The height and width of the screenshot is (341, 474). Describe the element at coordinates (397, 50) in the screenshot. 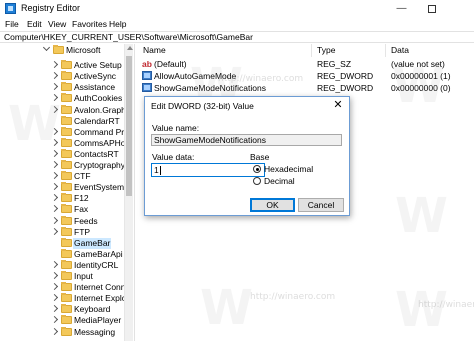

I see `column-header-data: Data` at that location.